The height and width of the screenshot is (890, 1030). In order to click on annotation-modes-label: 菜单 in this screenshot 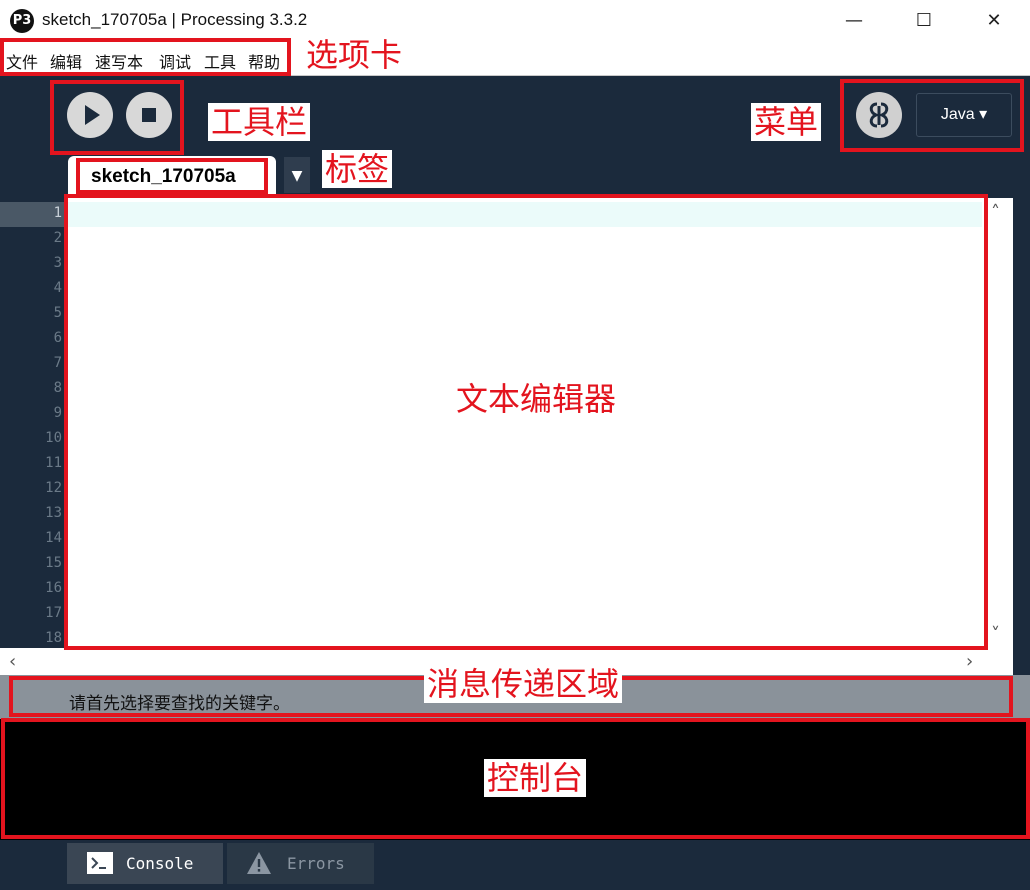, I will do `click(786, 122)`.